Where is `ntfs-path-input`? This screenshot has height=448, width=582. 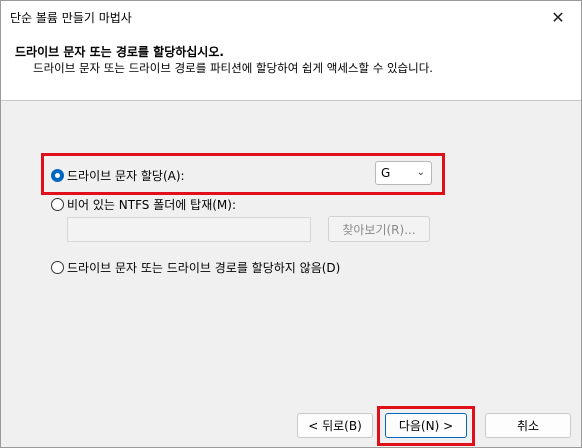 ntfs-path-input is located at coordinates (189, 229).